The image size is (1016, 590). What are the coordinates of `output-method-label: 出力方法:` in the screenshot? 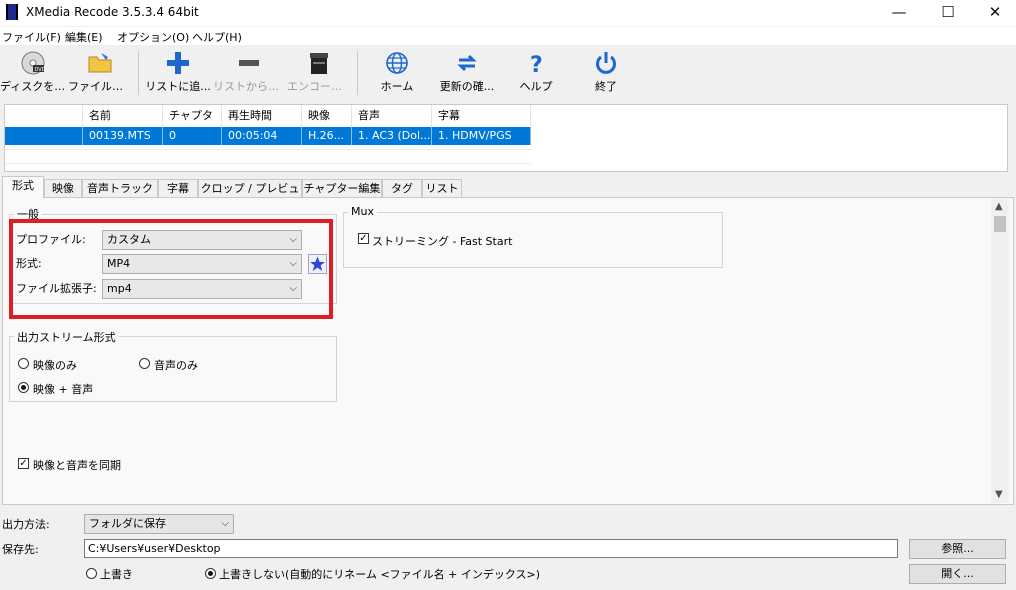 It's located at (26, 524).